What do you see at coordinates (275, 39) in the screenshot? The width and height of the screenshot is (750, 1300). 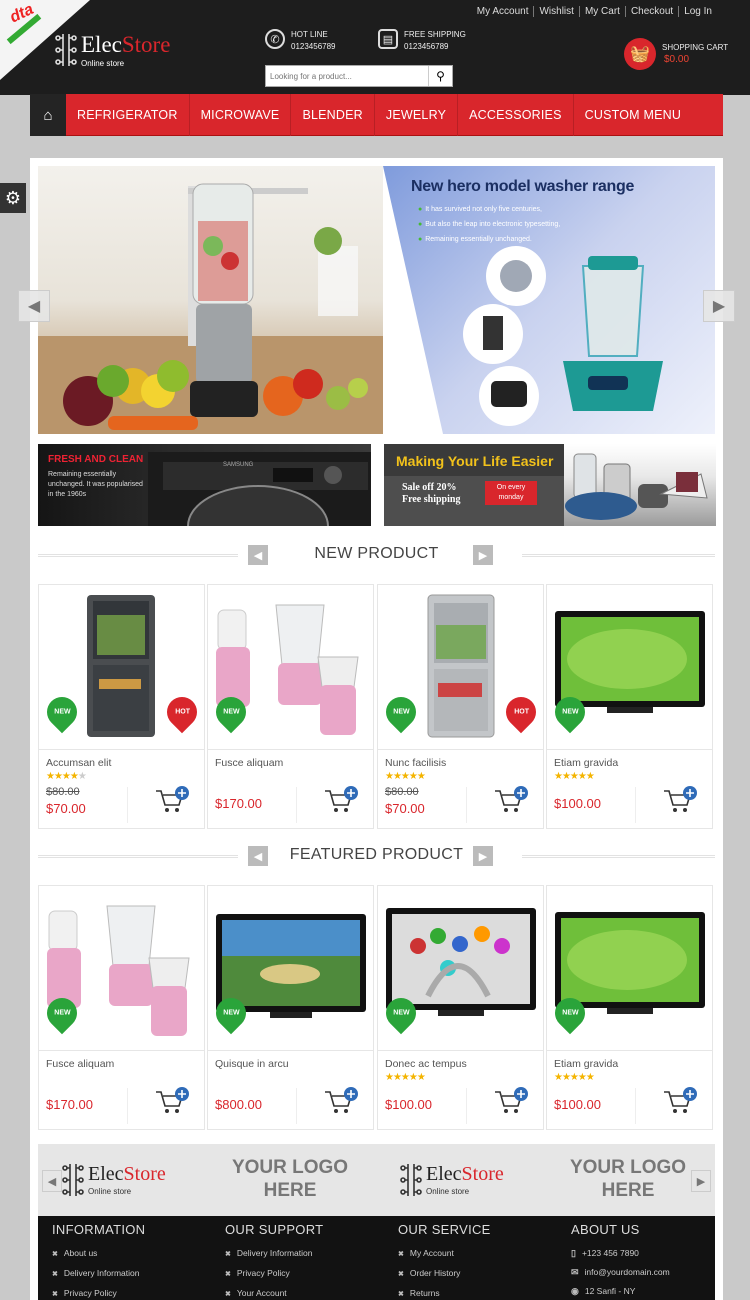 I see `phone-icon: ✆` at bounding box center [275, 39].